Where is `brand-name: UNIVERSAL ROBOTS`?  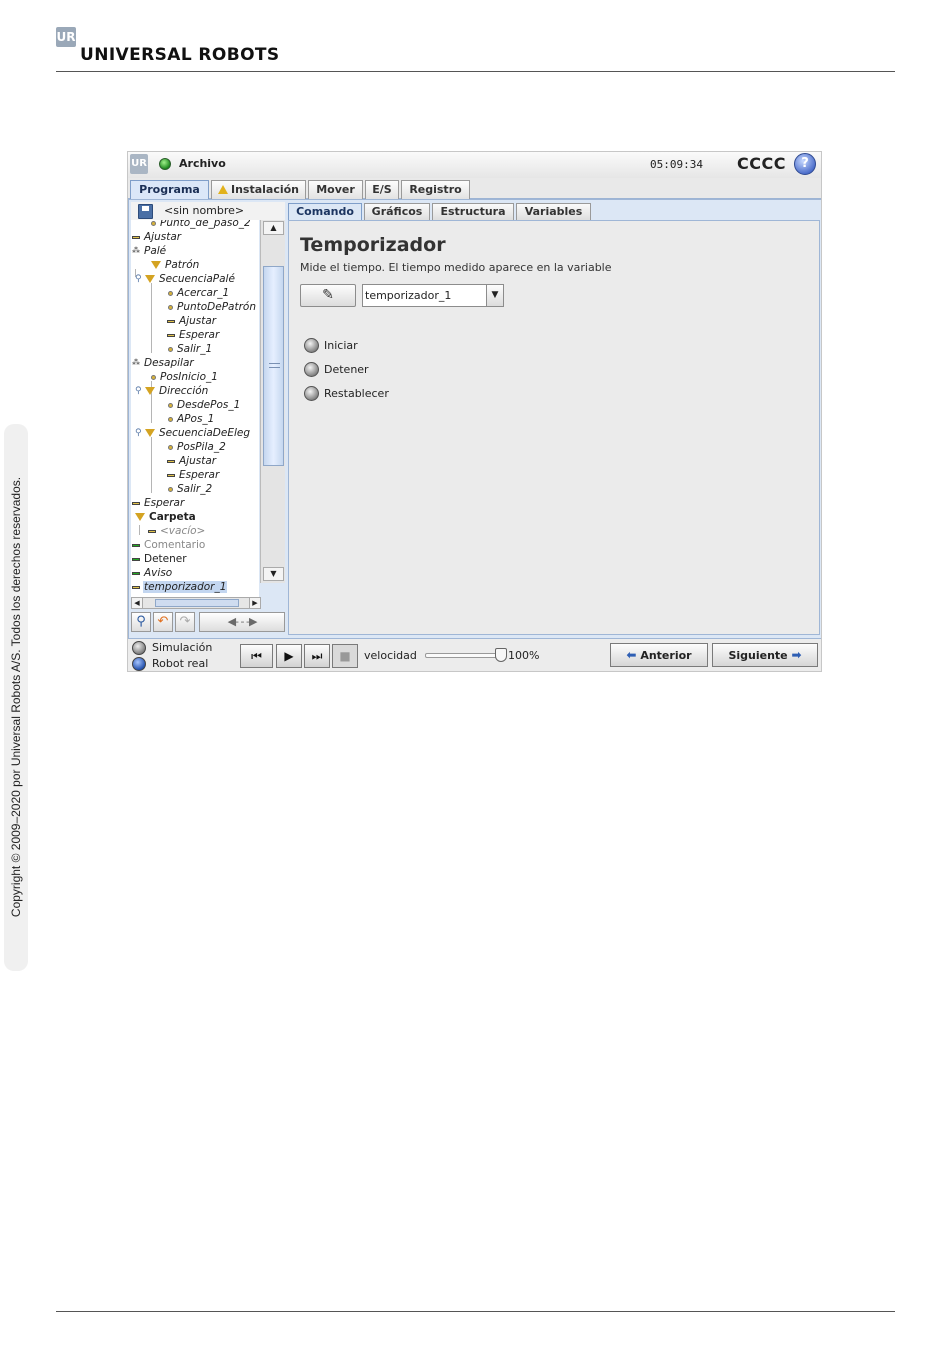
brand-name: UNIVERSAL ROBOTS is located at coordinates (180, 55).